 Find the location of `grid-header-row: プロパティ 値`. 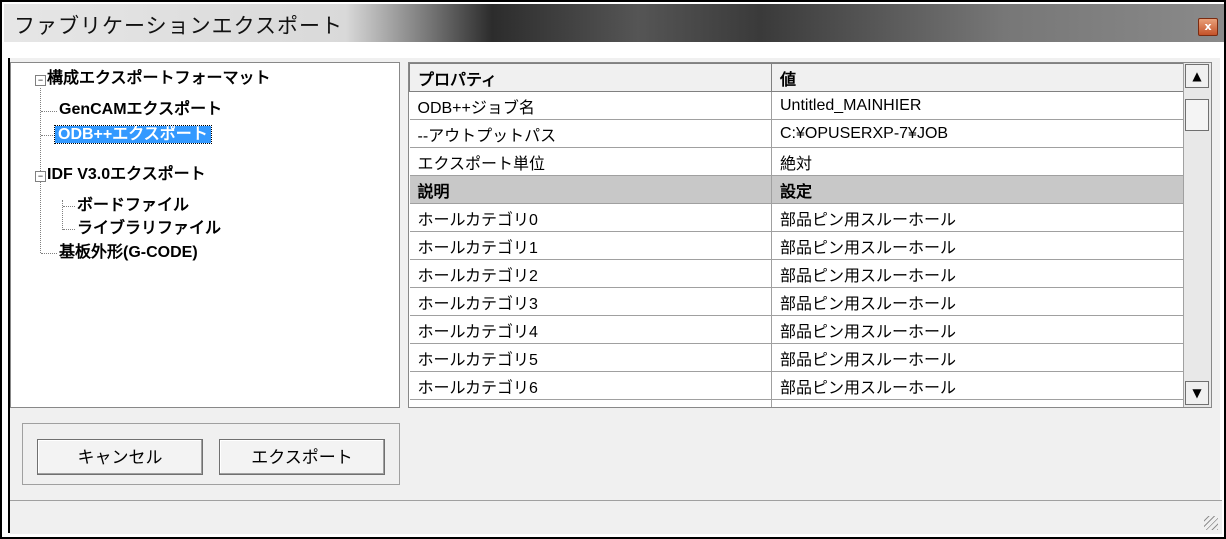

grid-header-row: プロパティ 値 is located at coordinates (797, 77).